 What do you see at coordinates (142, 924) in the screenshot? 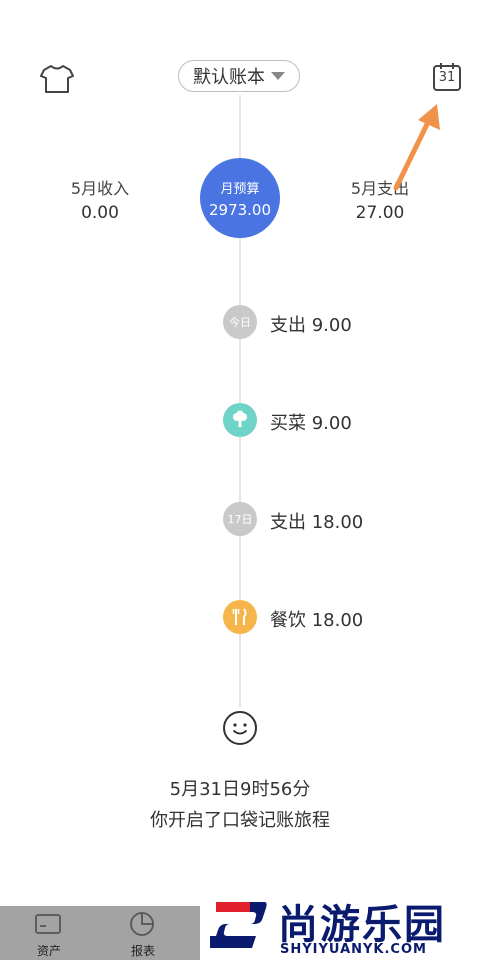
I see `pie-chart-icon` at bounding box center [142, 924].